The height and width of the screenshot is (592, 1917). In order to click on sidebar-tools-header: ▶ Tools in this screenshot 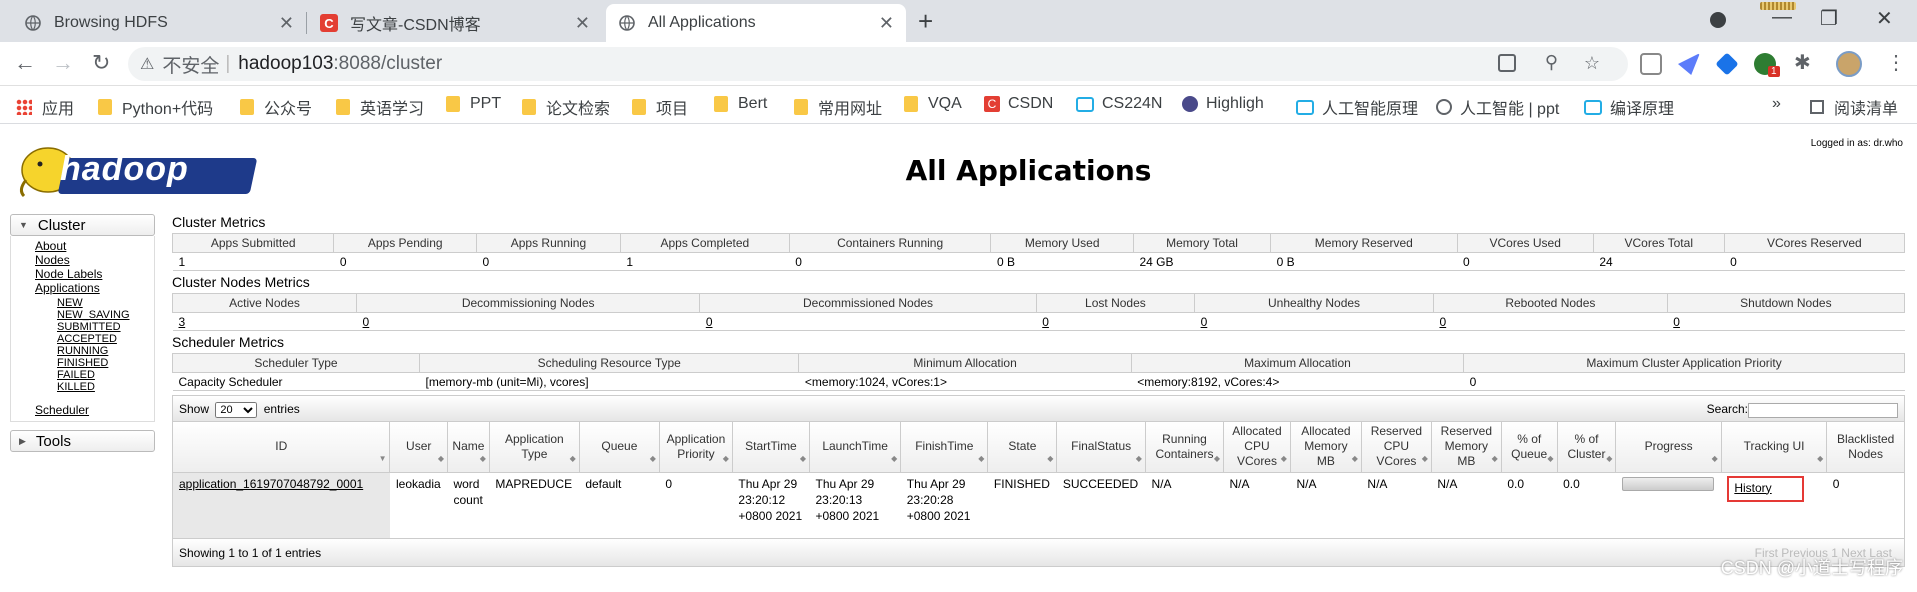, I will do `click(82, 441)`.